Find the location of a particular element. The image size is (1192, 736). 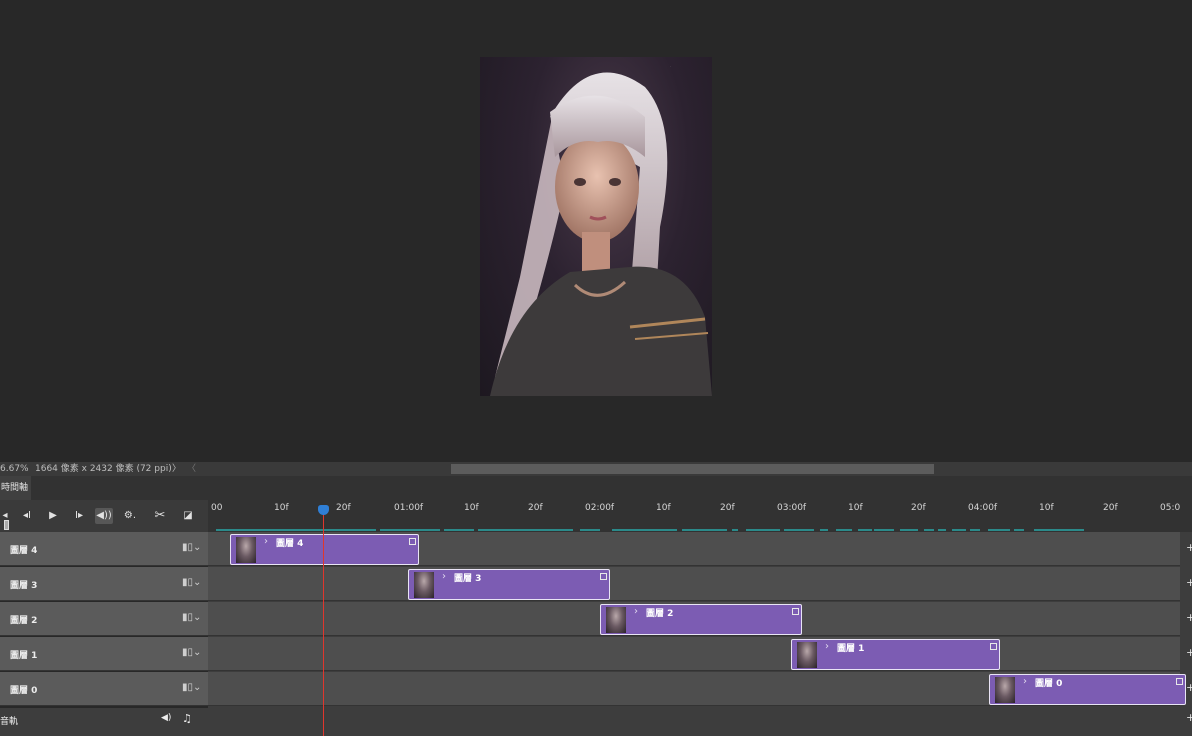

next-frame-button: Ι▸ is located at coordinates (79, 516).